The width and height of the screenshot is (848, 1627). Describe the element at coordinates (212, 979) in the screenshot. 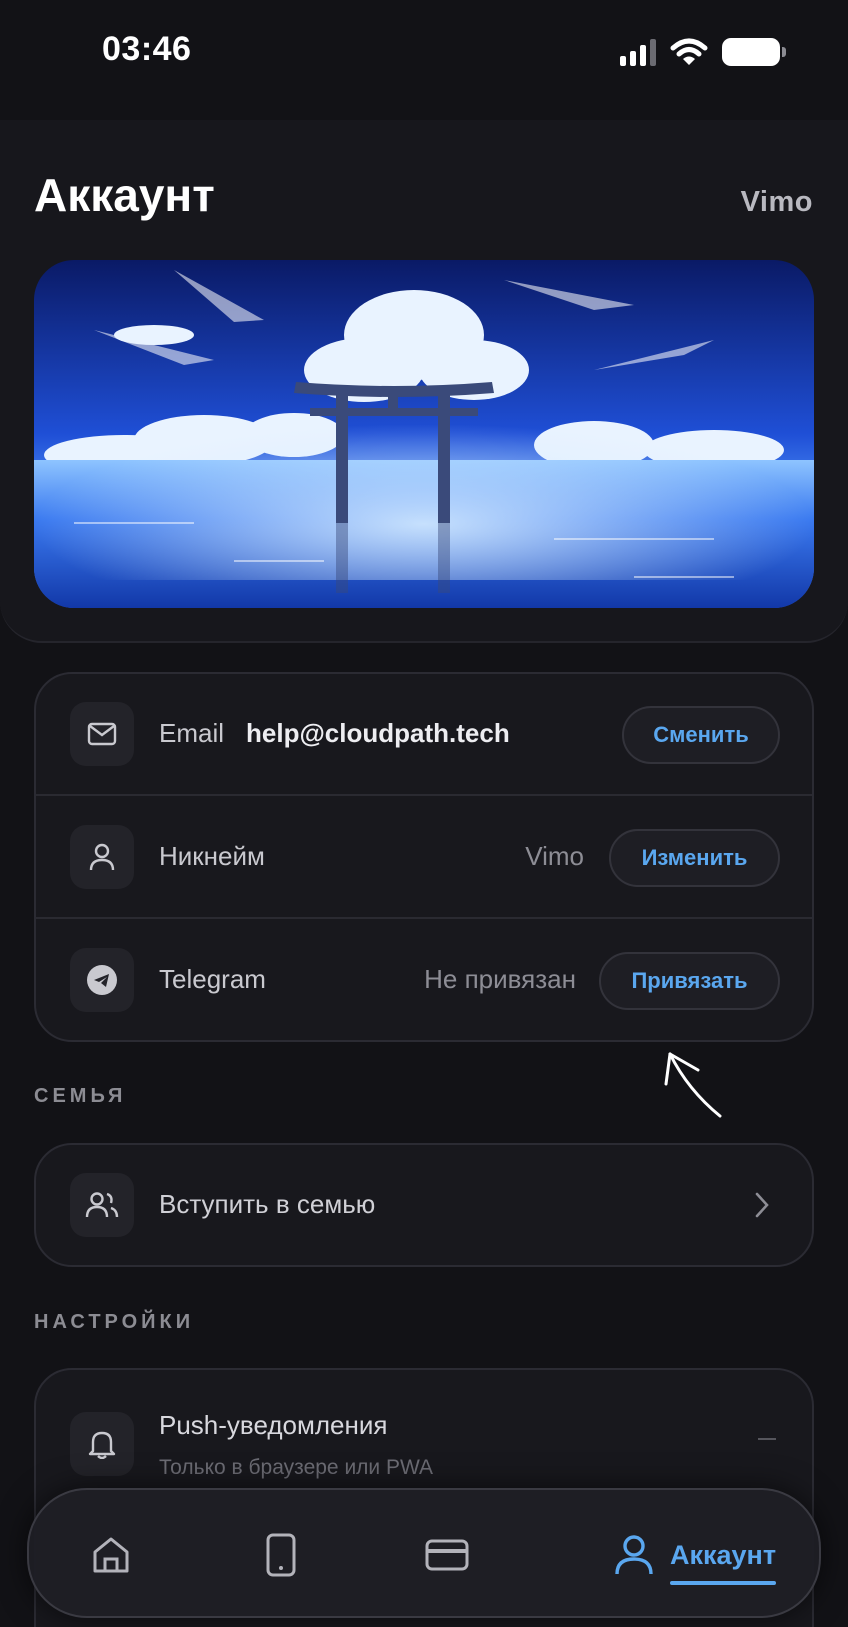

I see `telegram-label: Telegram` at that location.